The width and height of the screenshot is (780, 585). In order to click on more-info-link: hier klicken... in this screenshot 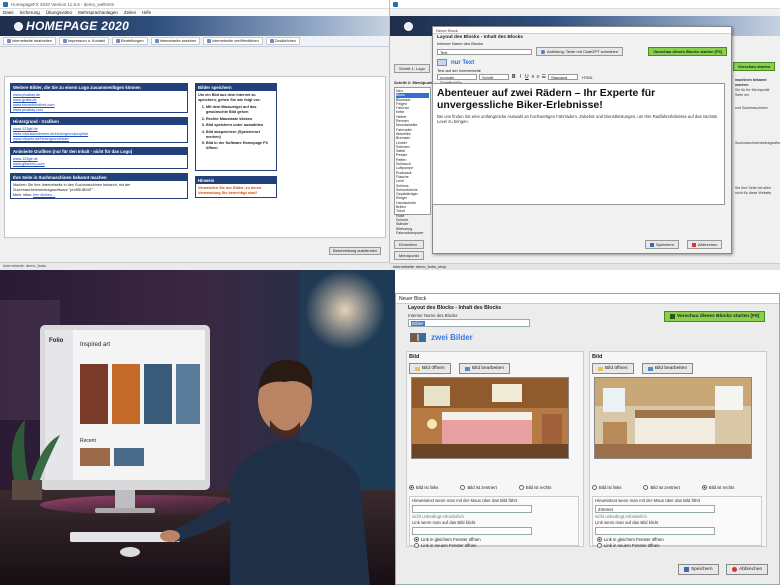, I will do `click(44, 195)`.